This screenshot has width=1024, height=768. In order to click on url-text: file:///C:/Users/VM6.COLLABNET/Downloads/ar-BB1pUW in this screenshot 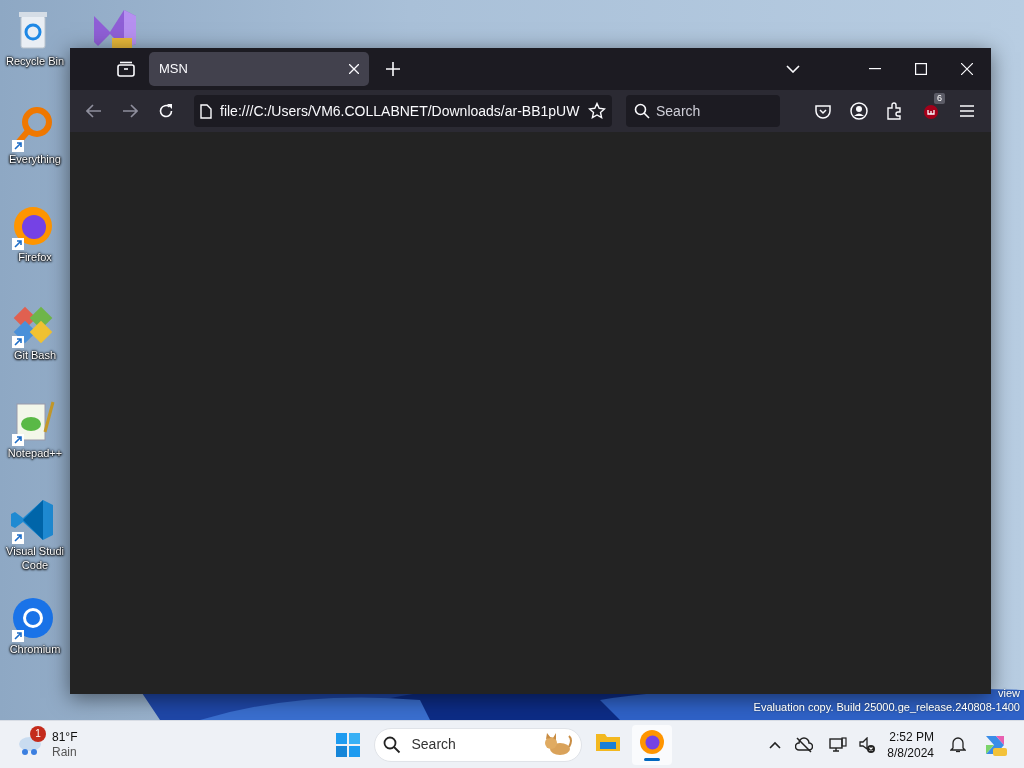, I will do `click(400, 111)`.